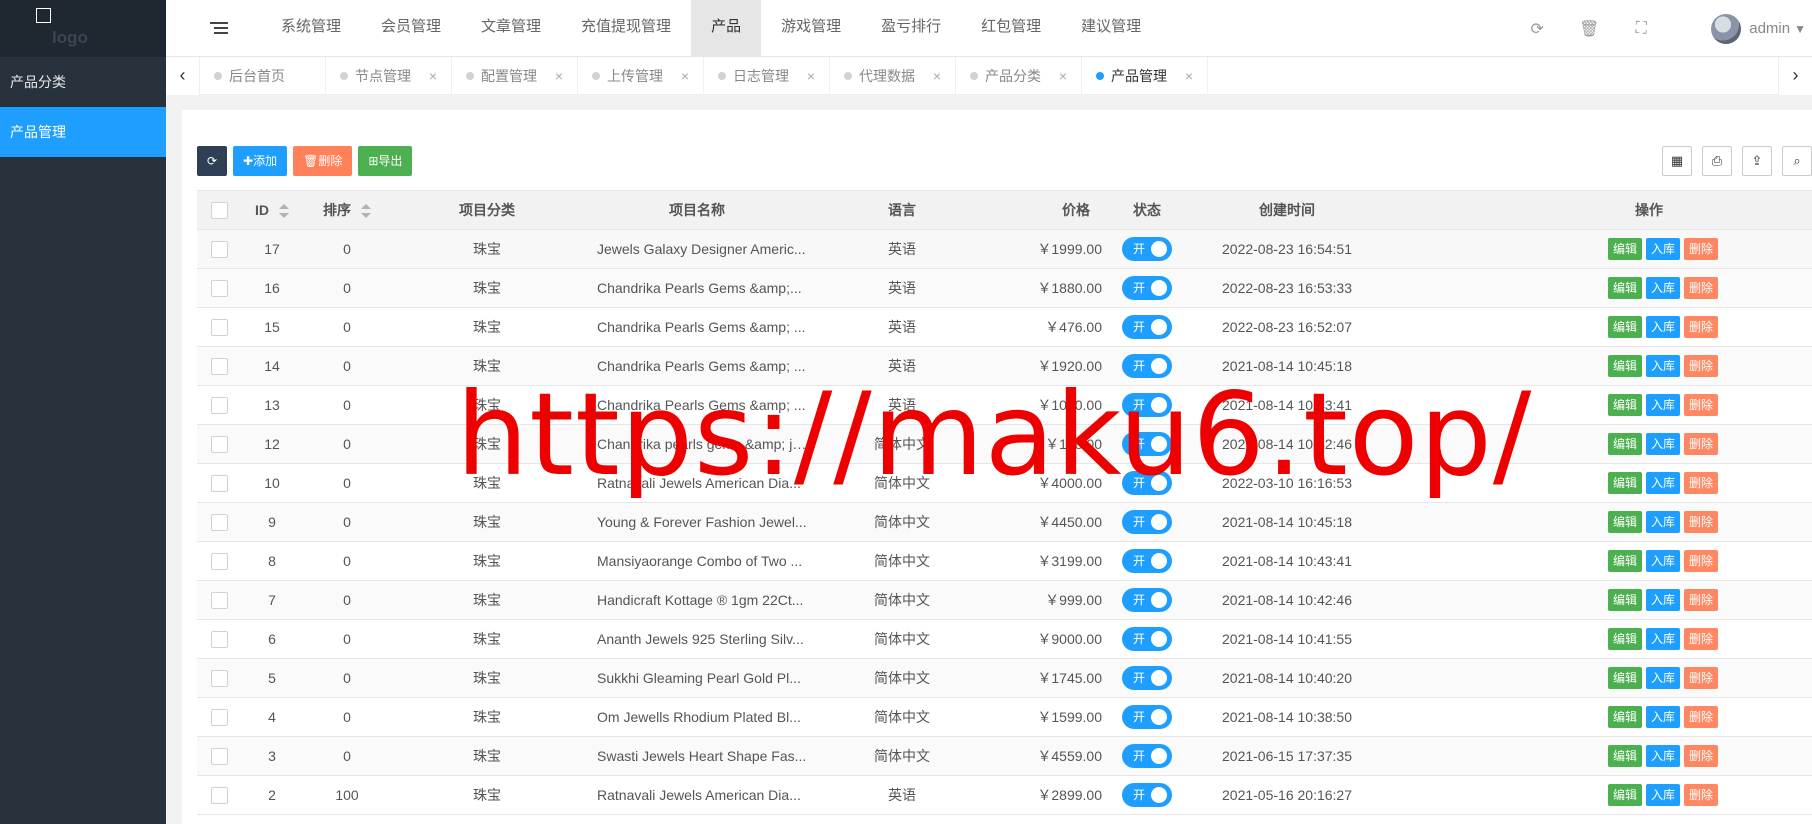 Image resolution: width=1812 pixels, height=824 pixels. I want to click on add-button: ✚ 添加, so click(260, 161).